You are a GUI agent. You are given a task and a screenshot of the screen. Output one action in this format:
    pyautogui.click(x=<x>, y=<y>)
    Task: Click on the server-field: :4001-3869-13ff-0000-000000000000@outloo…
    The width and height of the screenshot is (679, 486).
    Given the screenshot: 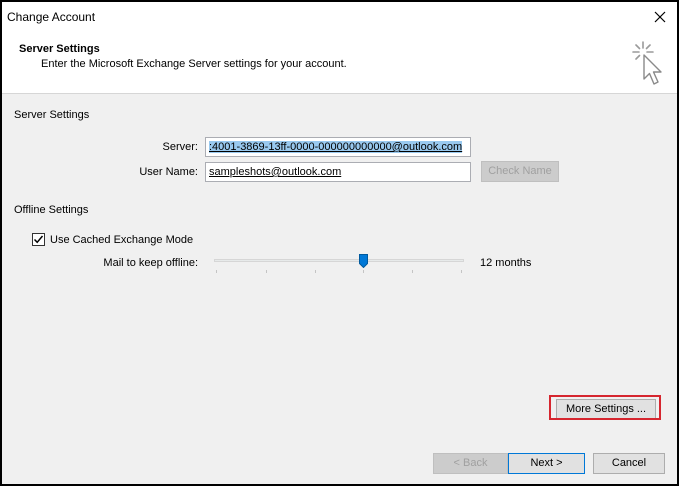 What is the action you would take?
    pyautogui.click(x=338, y=147)
    